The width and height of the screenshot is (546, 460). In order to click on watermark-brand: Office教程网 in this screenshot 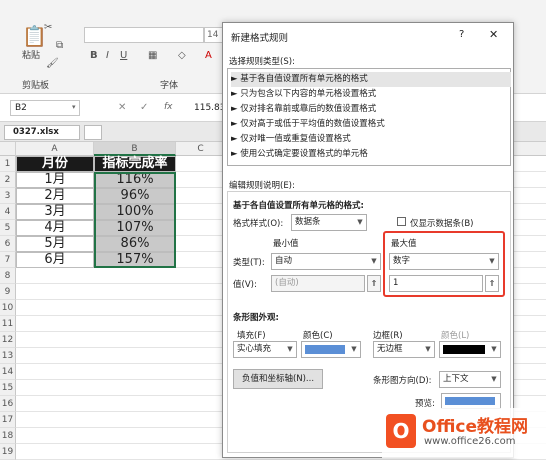, I will do `click(475, 427)`.